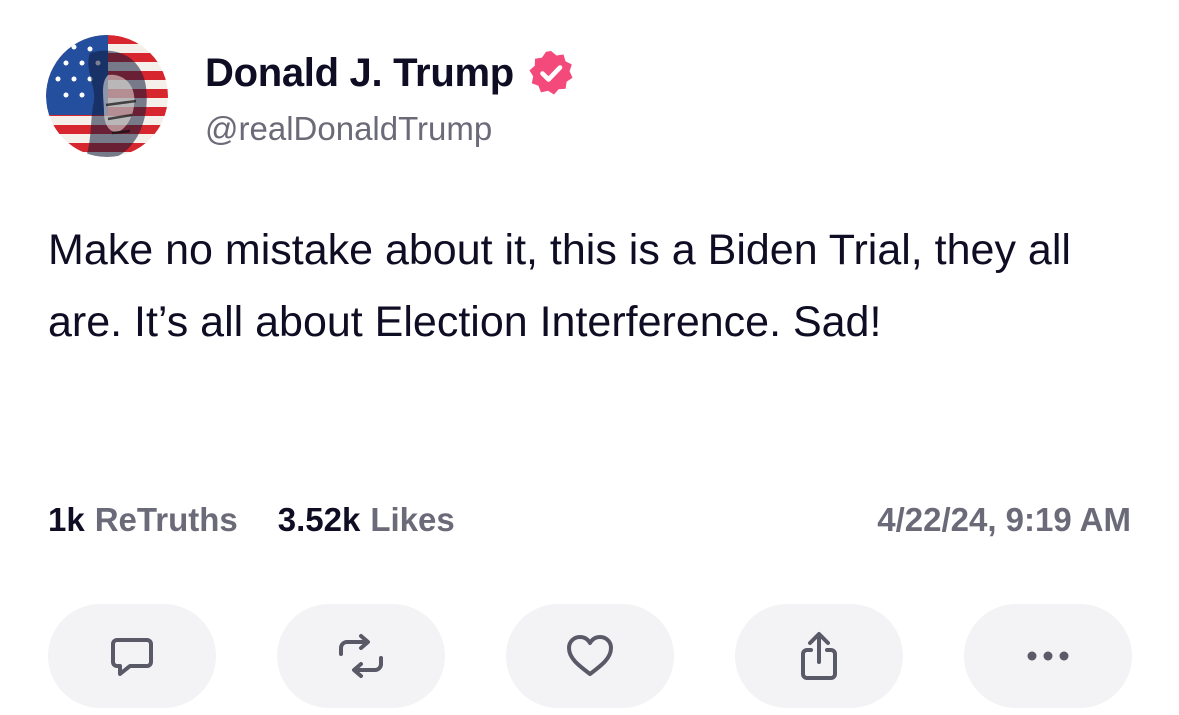 Image resolution: width=1179 pixels, height=715 pixels. I want to click on reply-button, so click(132, 656).